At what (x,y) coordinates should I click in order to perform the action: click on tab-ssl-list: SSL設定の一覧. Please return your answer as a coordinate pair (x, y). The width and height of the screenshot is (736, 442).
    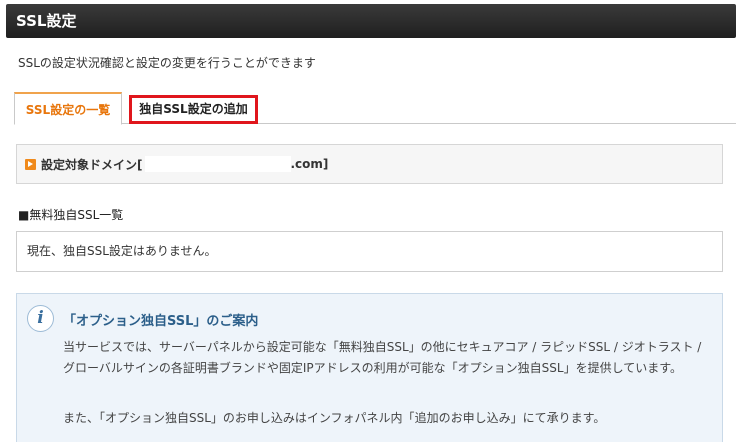
    Looking at the image, I should click on (68, 108).